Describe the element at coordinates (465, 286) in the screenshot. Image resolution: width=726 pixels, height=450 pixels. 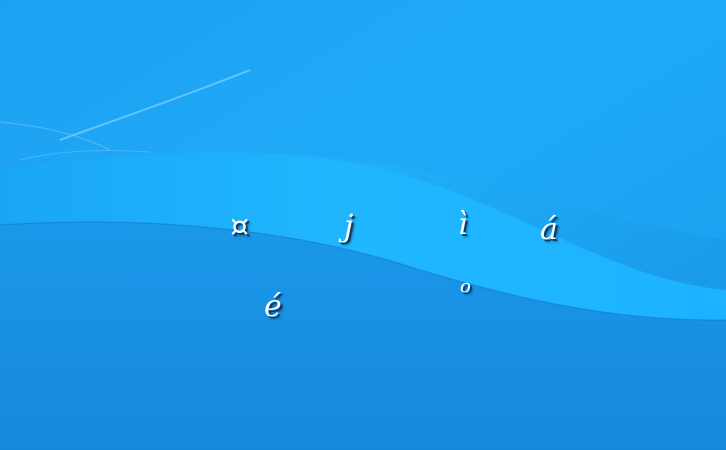
I see `desktop-glyph-o: o` at that location.